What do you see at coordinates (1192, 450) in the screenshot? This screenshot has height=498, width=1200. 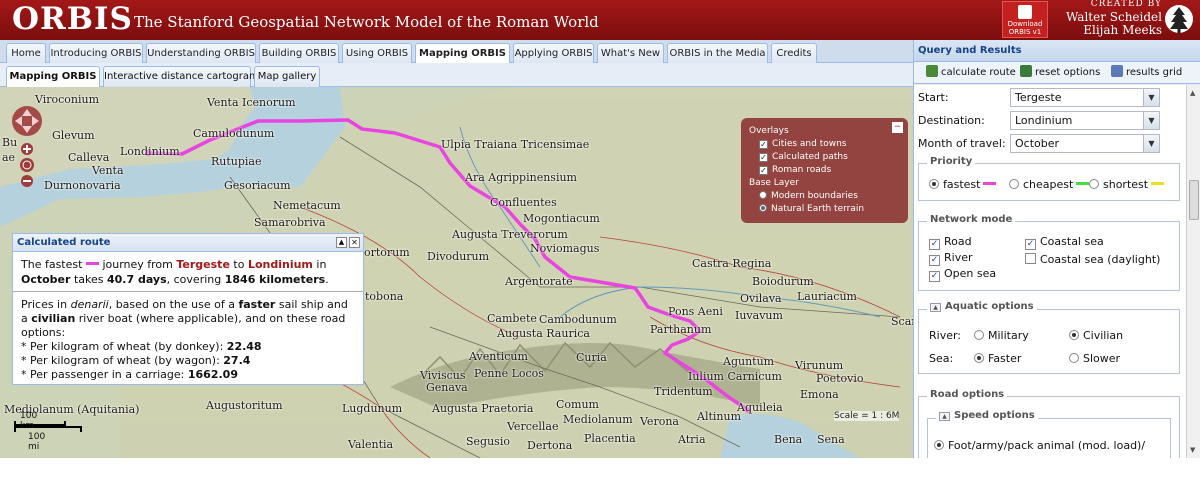 I see `scroll-down-icon: ▼` at bounding box center [1192, 450].